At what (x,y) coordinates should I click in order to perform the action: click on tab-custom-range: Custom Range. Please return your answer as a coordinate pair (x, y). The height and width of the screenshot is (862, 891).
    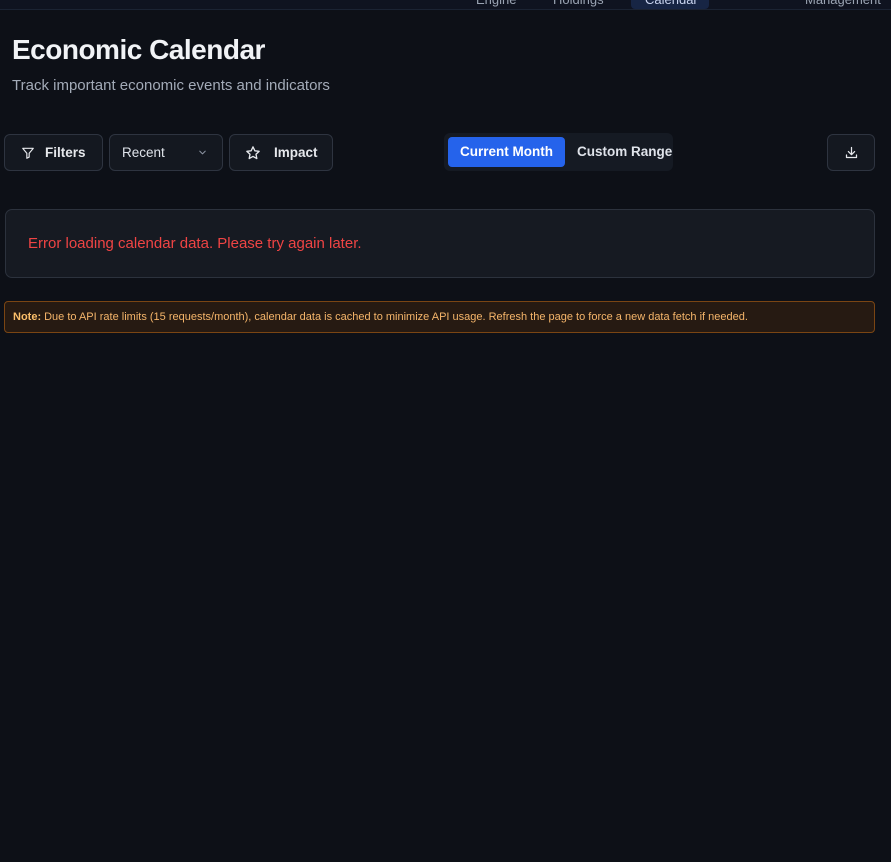
    Looking at the image, I should click on (624, 152).